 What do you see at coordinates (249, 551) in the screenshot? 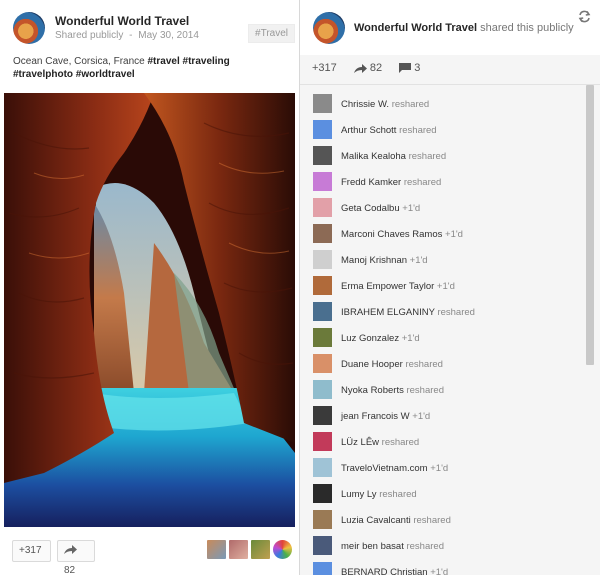
I see `plusoners-thumbnails` at bounding box center [249, 551].